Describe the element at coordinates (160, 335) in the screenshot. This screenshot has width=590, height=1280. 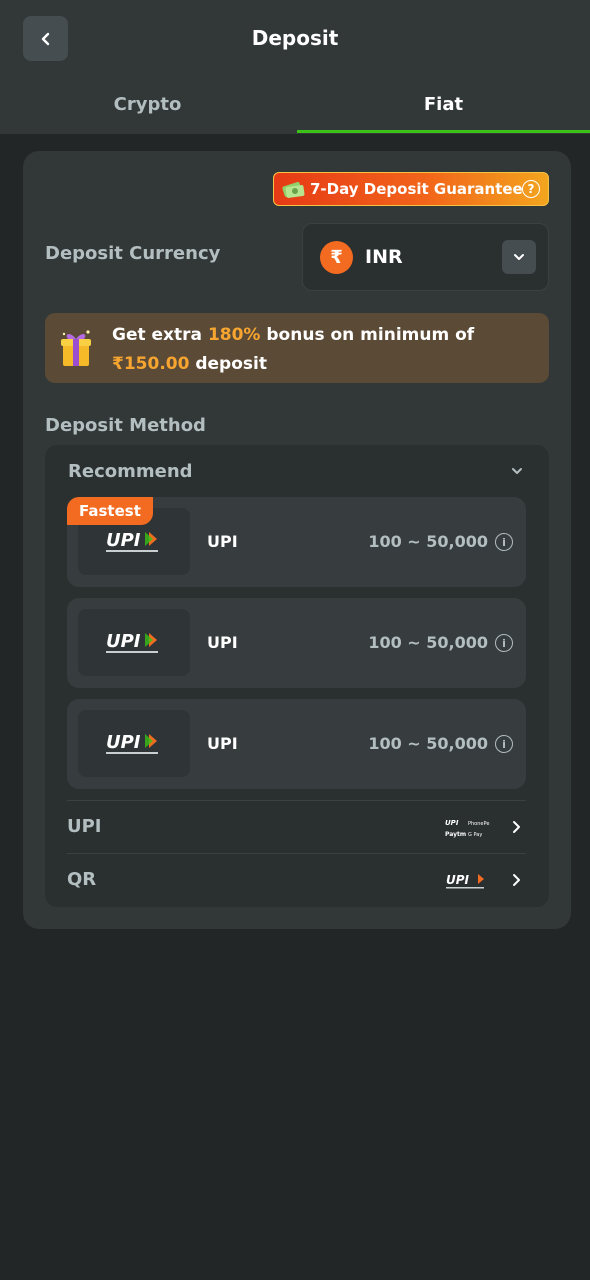
I see `bonus-prefix: Get extra` at that location.